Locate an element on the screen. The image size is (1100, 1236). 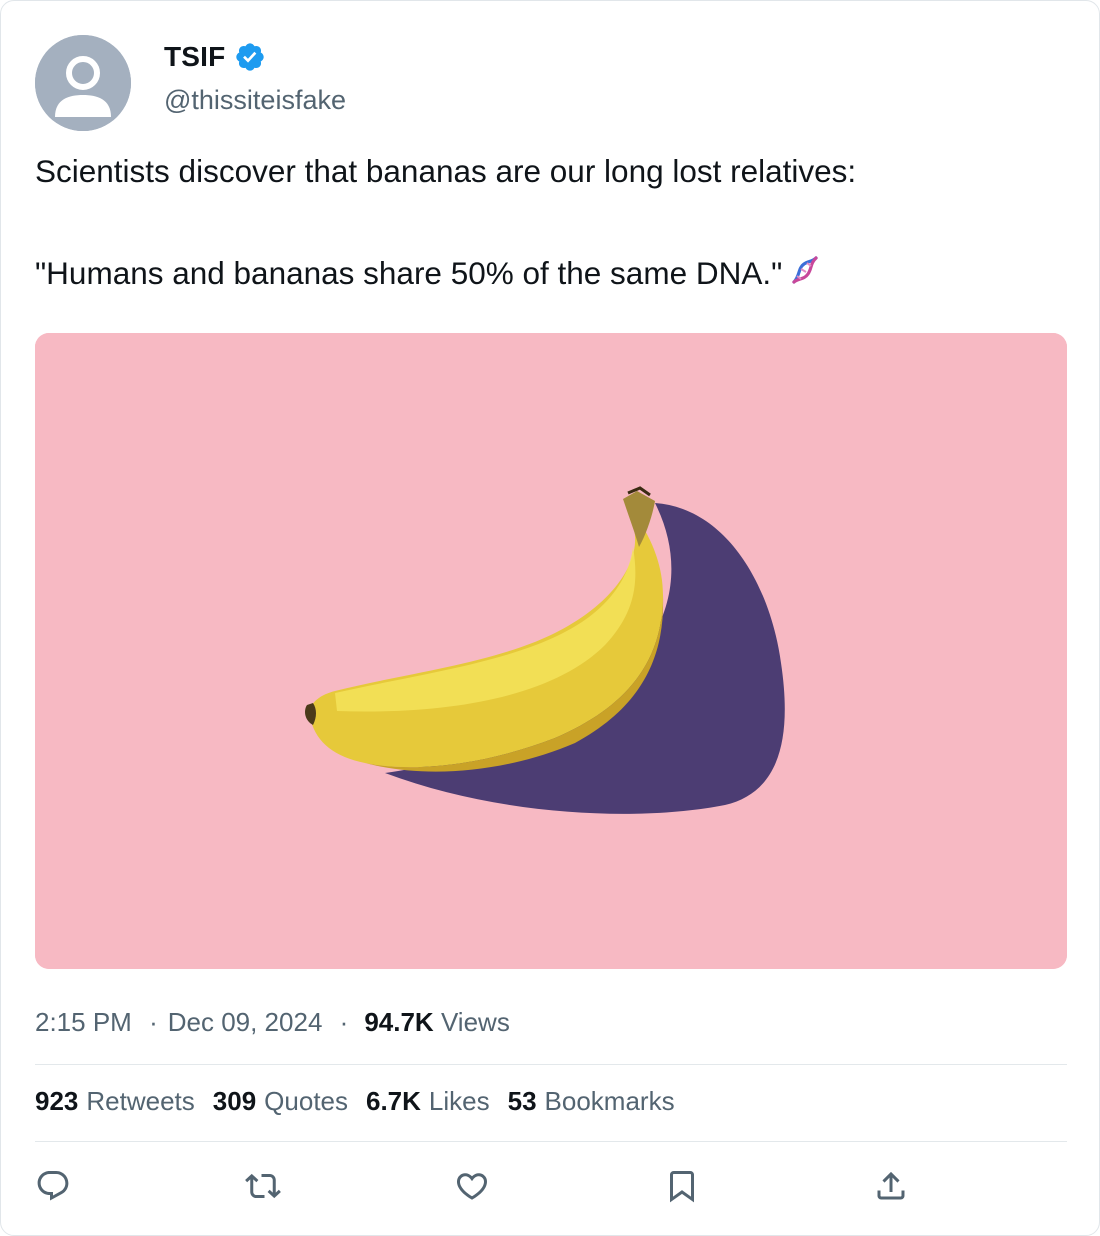
bookmarks-stat: 53 Bookmarks is located at coordinates (591, 1101).